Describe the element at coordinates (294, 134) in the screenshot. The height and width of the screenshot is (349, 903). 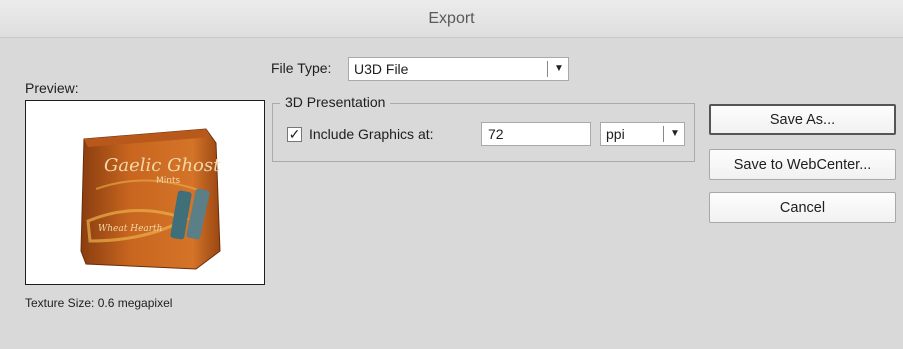
I see `include-graphics-checkbox: ✓` at that location.